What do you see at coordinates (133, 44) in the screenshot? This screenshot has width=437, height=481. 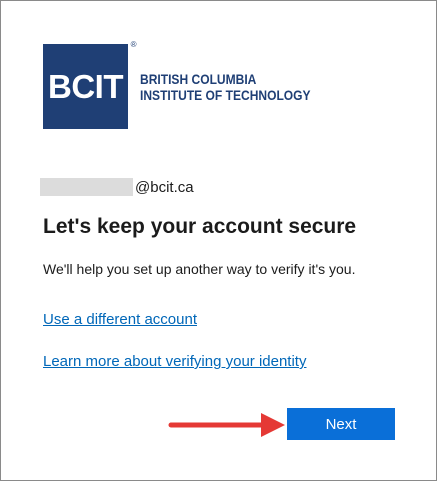 I see `registered-mark: ®` at bounding box center [133, 44].